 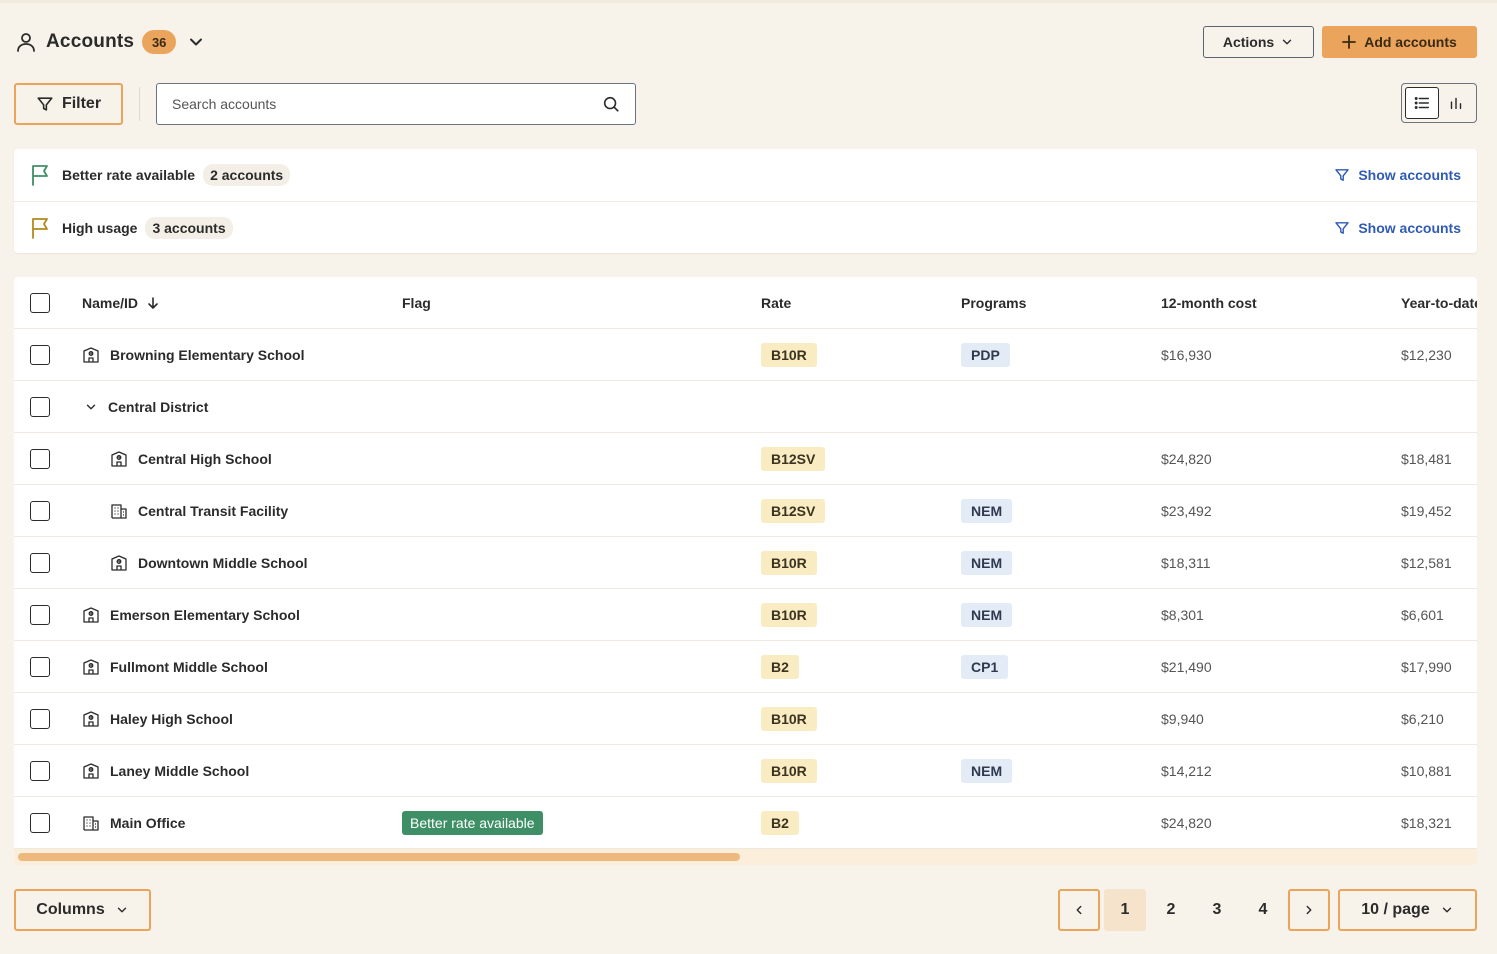 What do you see at coordinates (223, 563) in the screenshot?
I see `account-name: Downtown Middle School` at bounding box center [223, 563].